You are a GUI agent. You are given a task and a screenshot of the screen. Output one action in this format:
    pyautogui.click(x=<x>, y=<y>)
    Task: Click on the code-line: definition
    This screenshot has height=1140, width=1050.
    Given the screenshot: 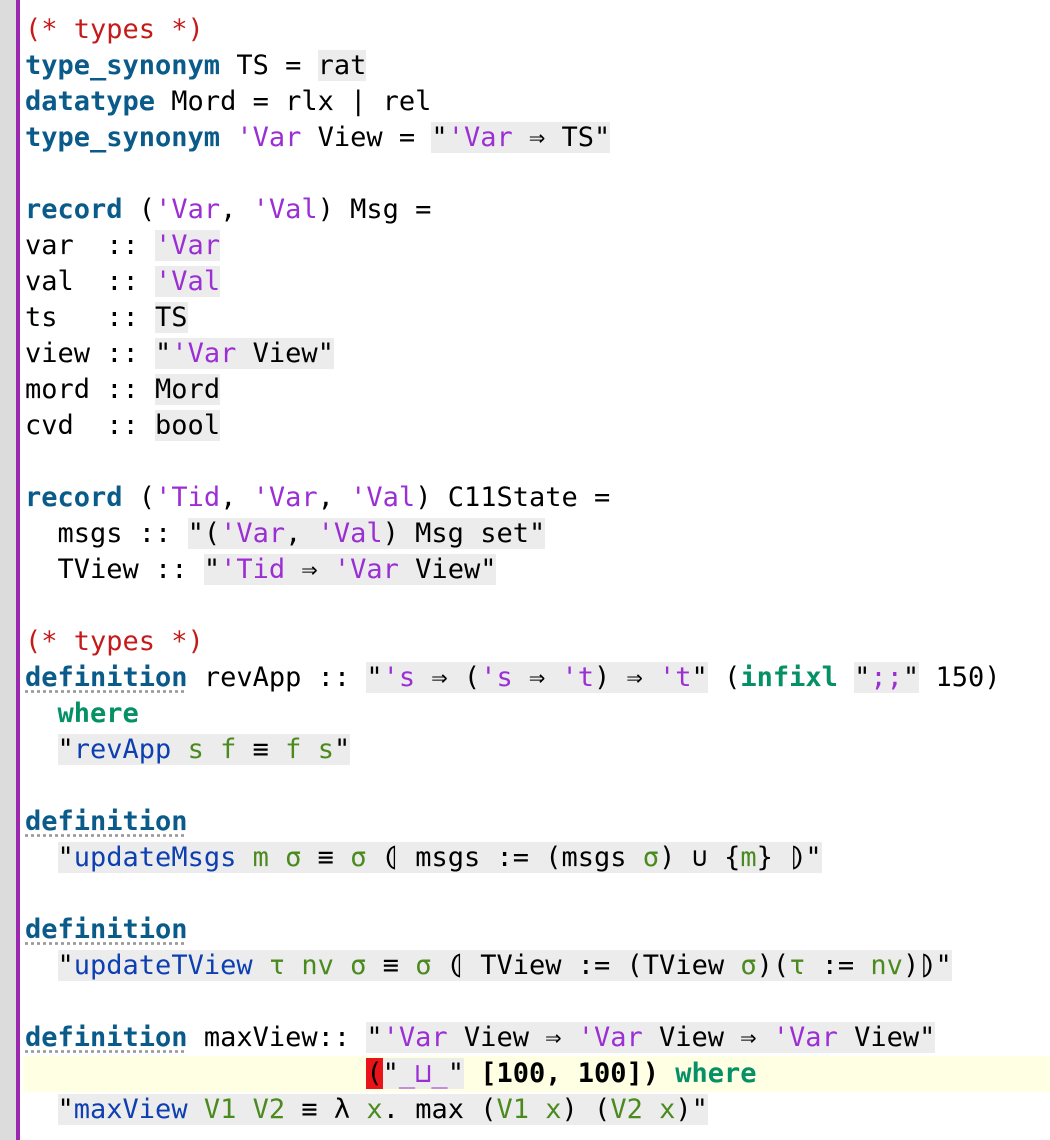 What is the action you would take?
    pyautogui.click(x=537, y=822)
    